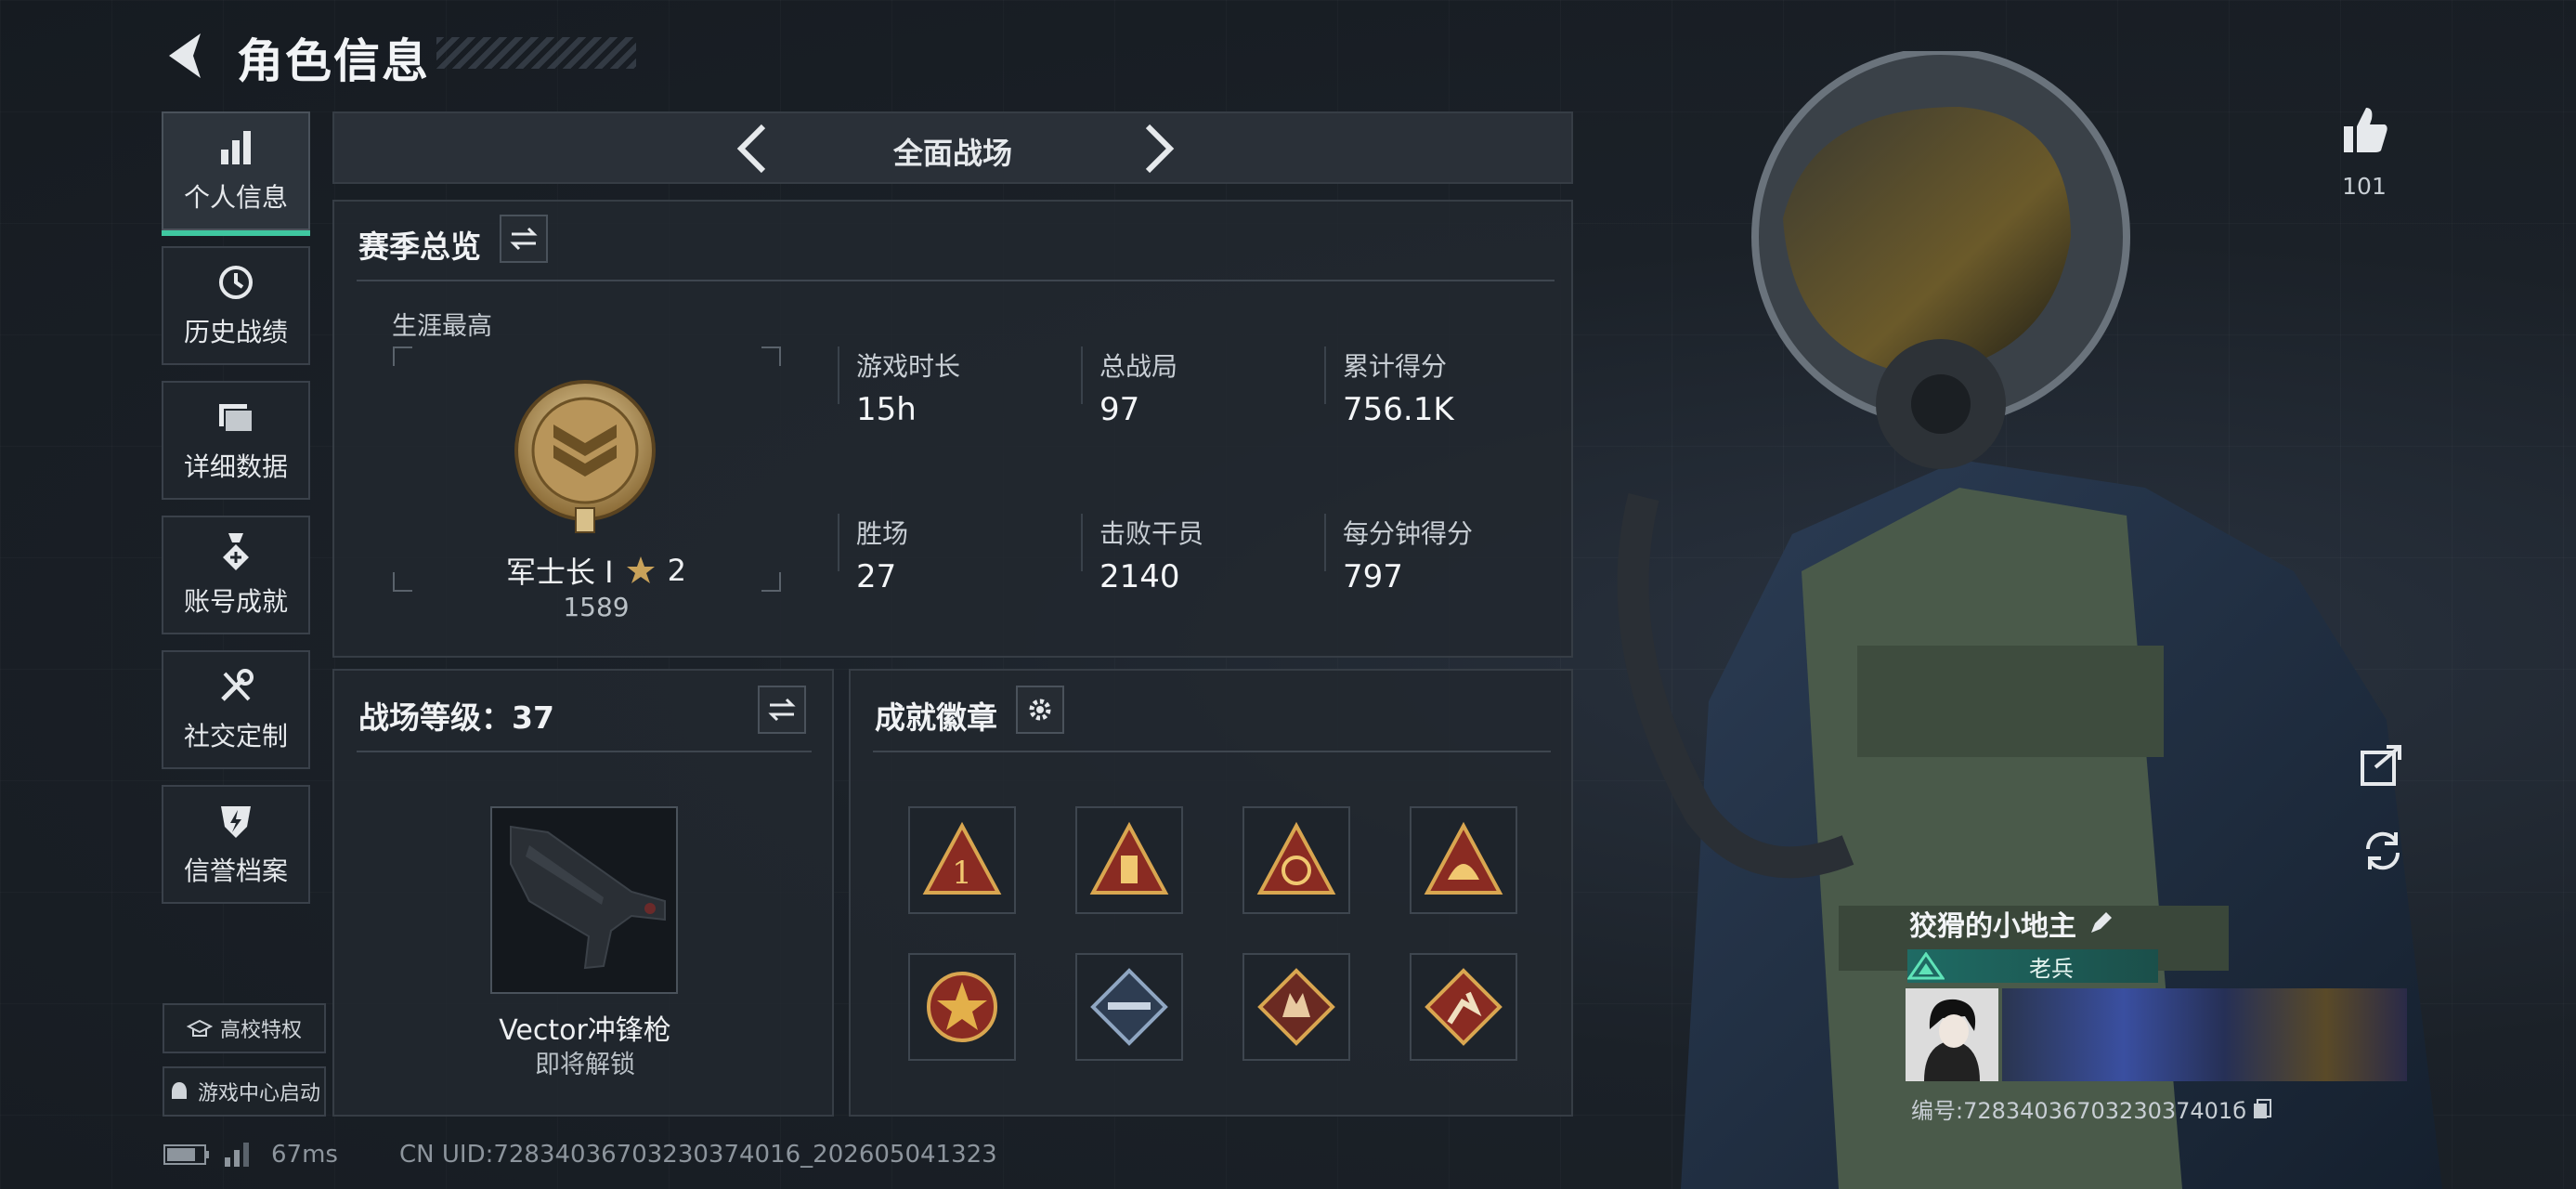  I want to click on avatar, so click(1952, 1034).